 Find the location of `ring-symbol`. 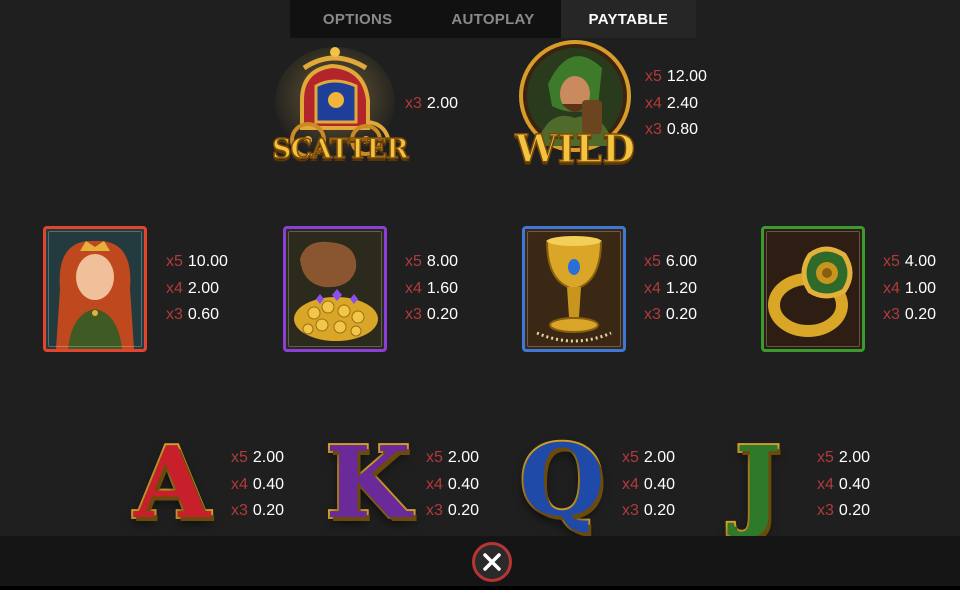

ring-symbol is located at coordinates (813, 289).